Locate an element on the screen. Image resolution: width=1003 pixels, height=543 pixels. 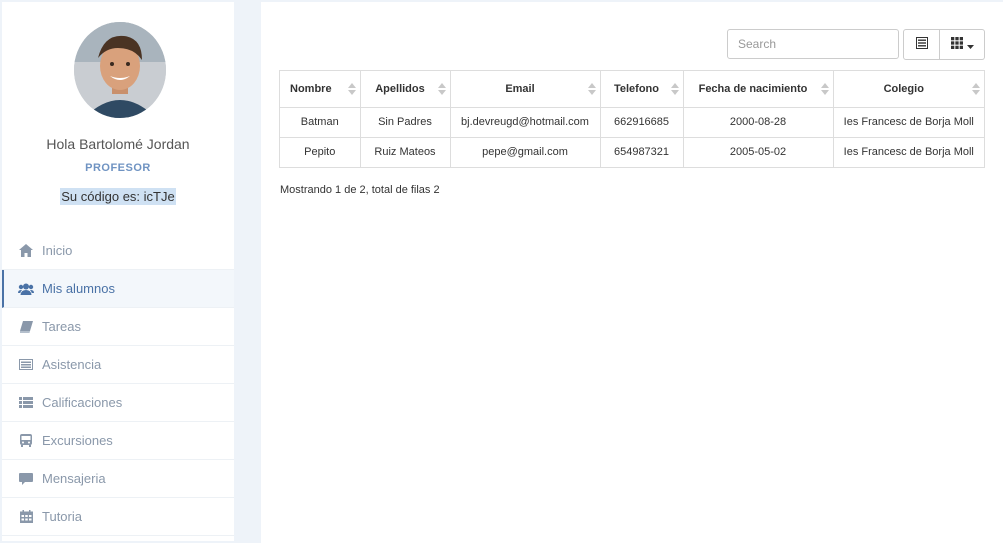
column-header: Email is located at coordinates (525, 89).